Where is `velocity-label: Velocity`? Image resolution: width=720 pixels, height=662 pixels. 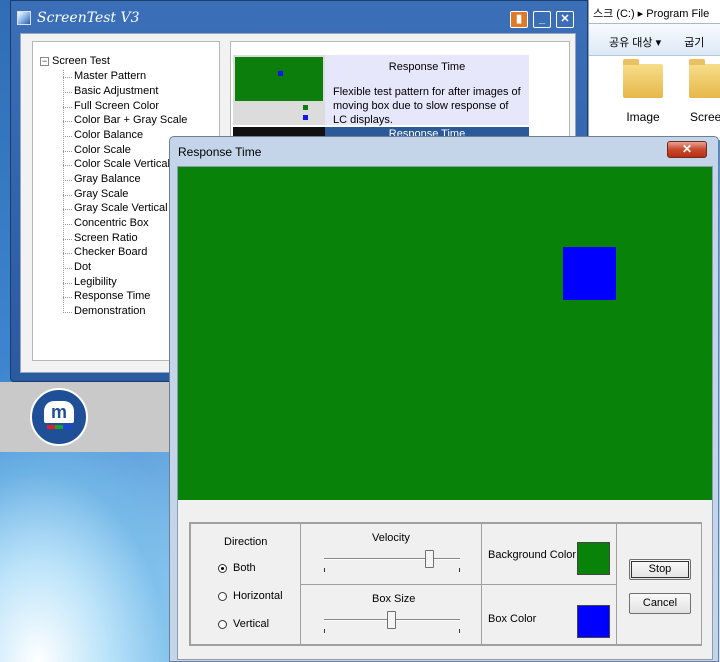 velocity-label: Velocity is located at coordinates (391, 538).